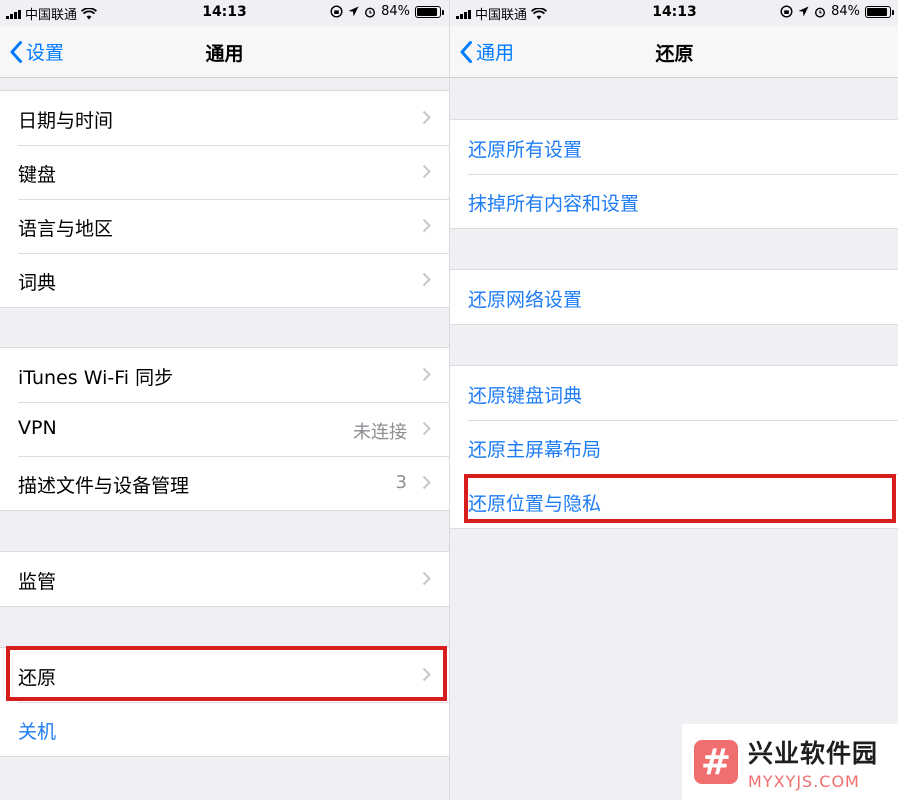 This screenshot has width=898, height=800. What do you see at coordinates (37, 175) in the screenshot?
I see `row-label: 键盘` at bounding box center [37, 175].